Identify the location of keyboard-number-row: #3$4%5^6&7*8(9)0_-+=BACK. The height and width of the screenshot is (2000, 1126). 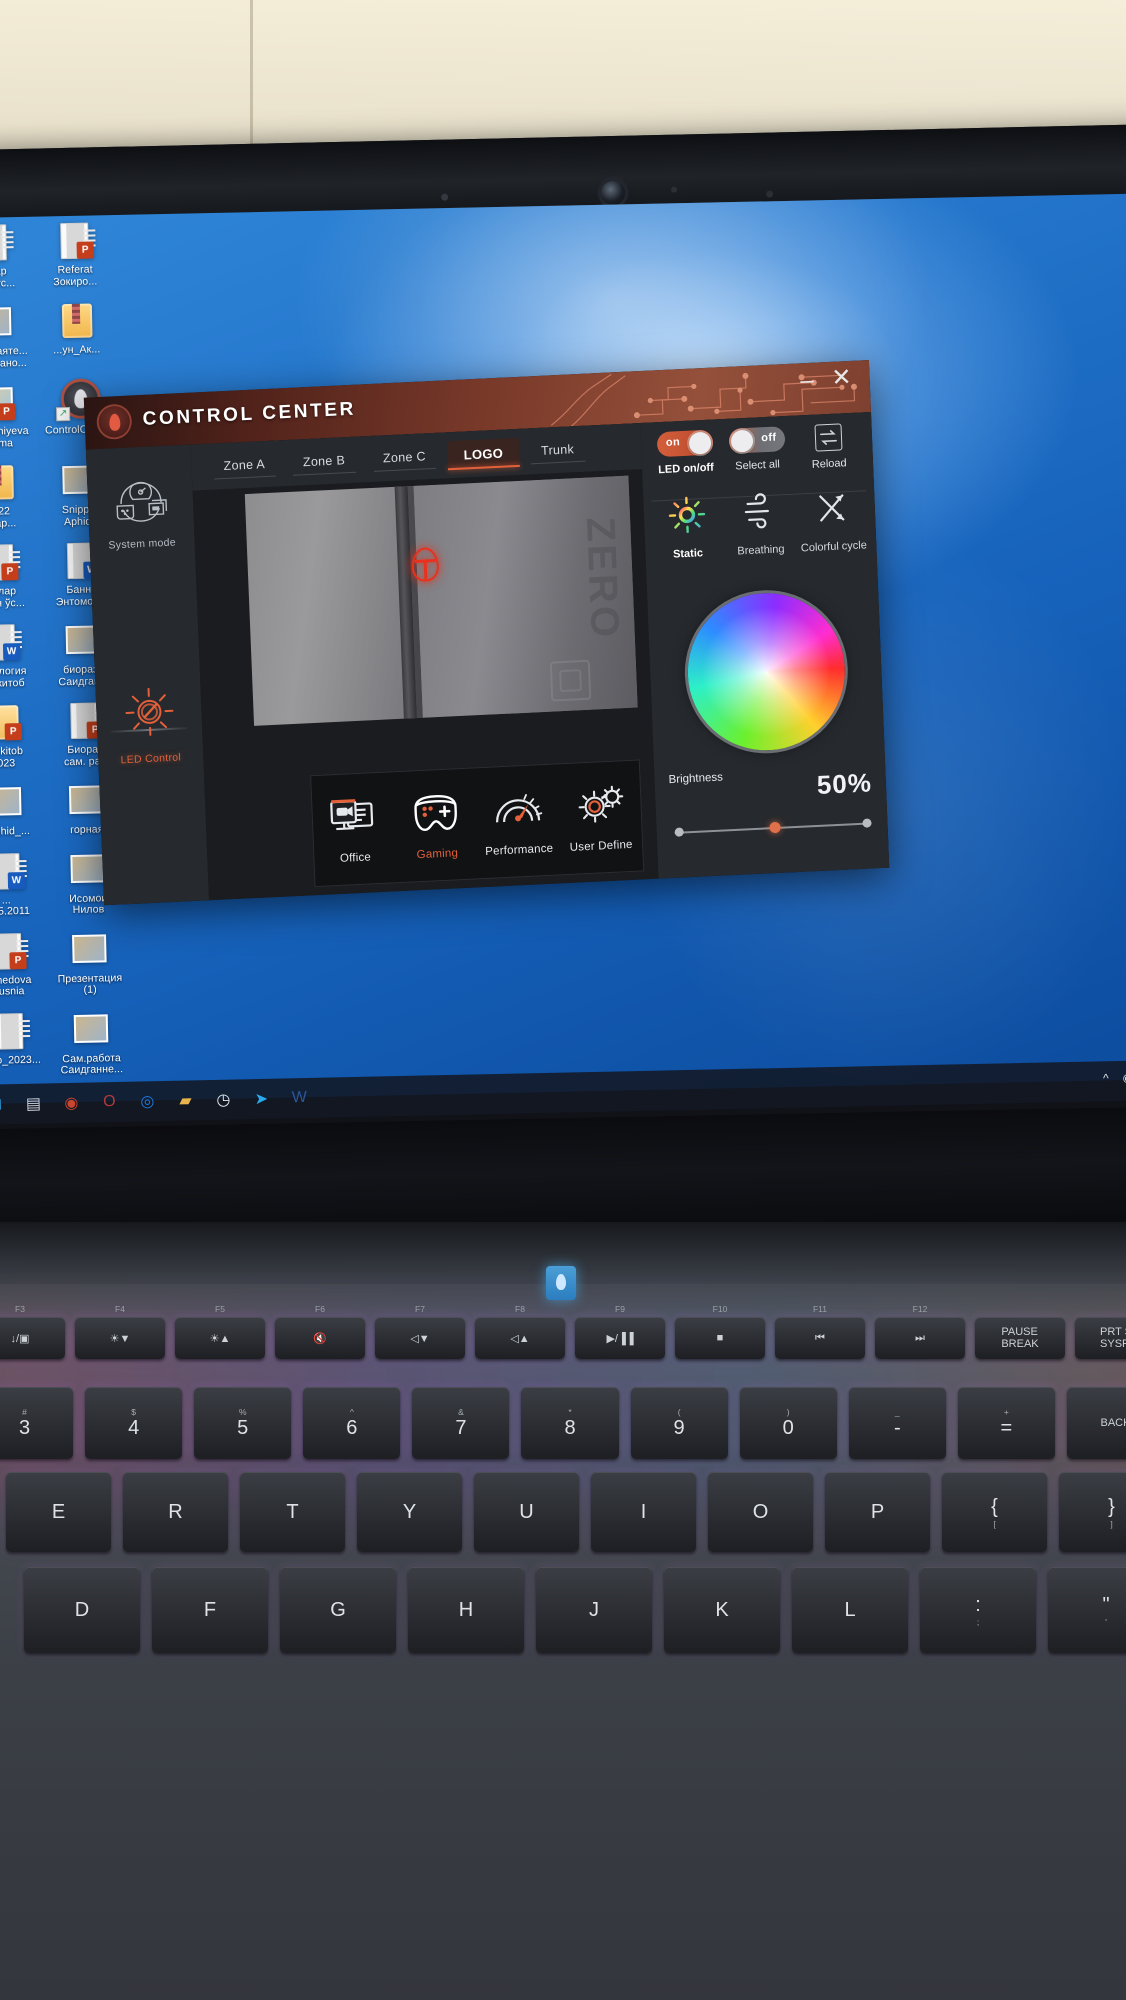
(563, 1423).